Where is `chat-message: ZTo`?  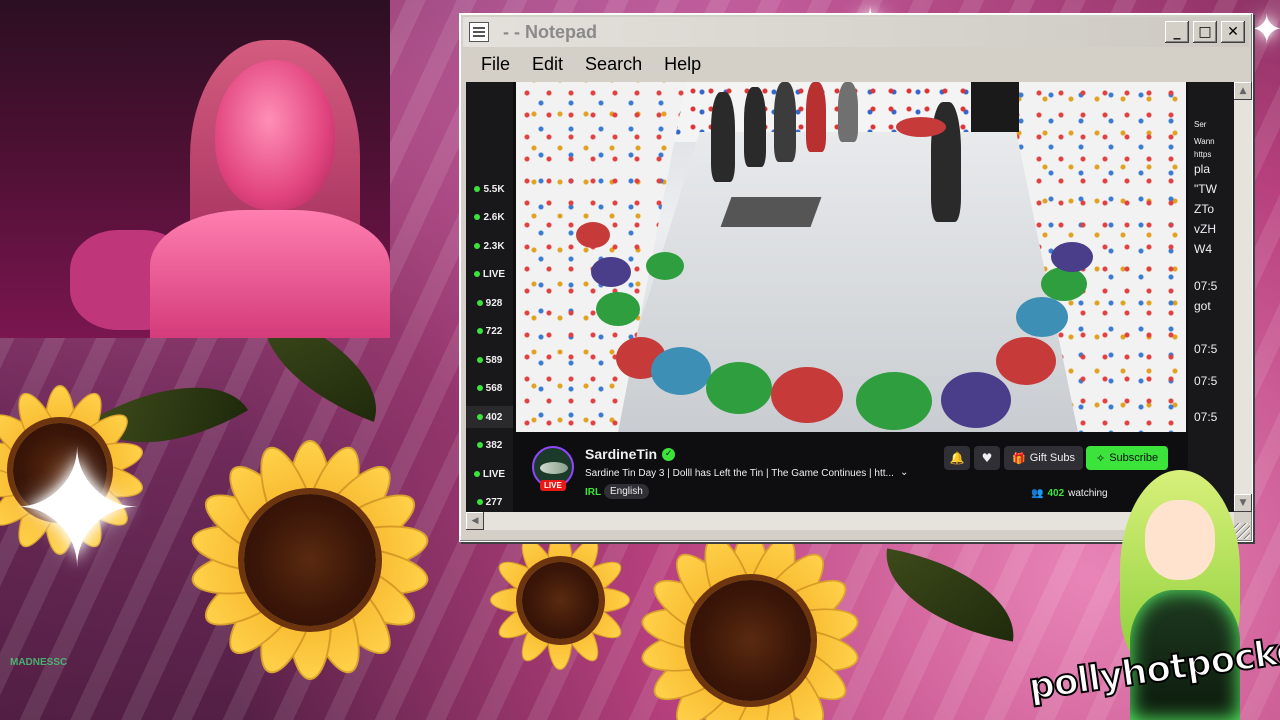
chat-message: ZTo is located at coordinates (1204, 209).